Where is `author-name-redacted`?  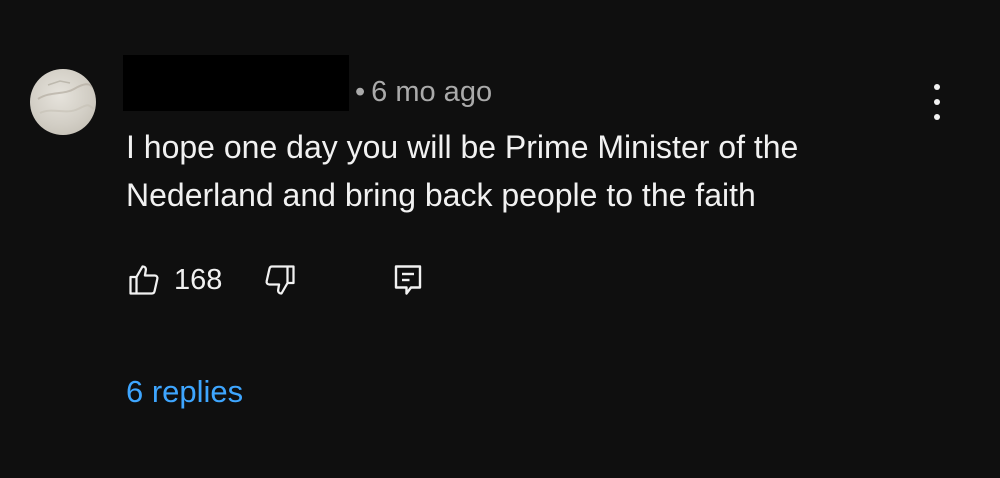 author-name-redacted is located at coordinates (236, 83).